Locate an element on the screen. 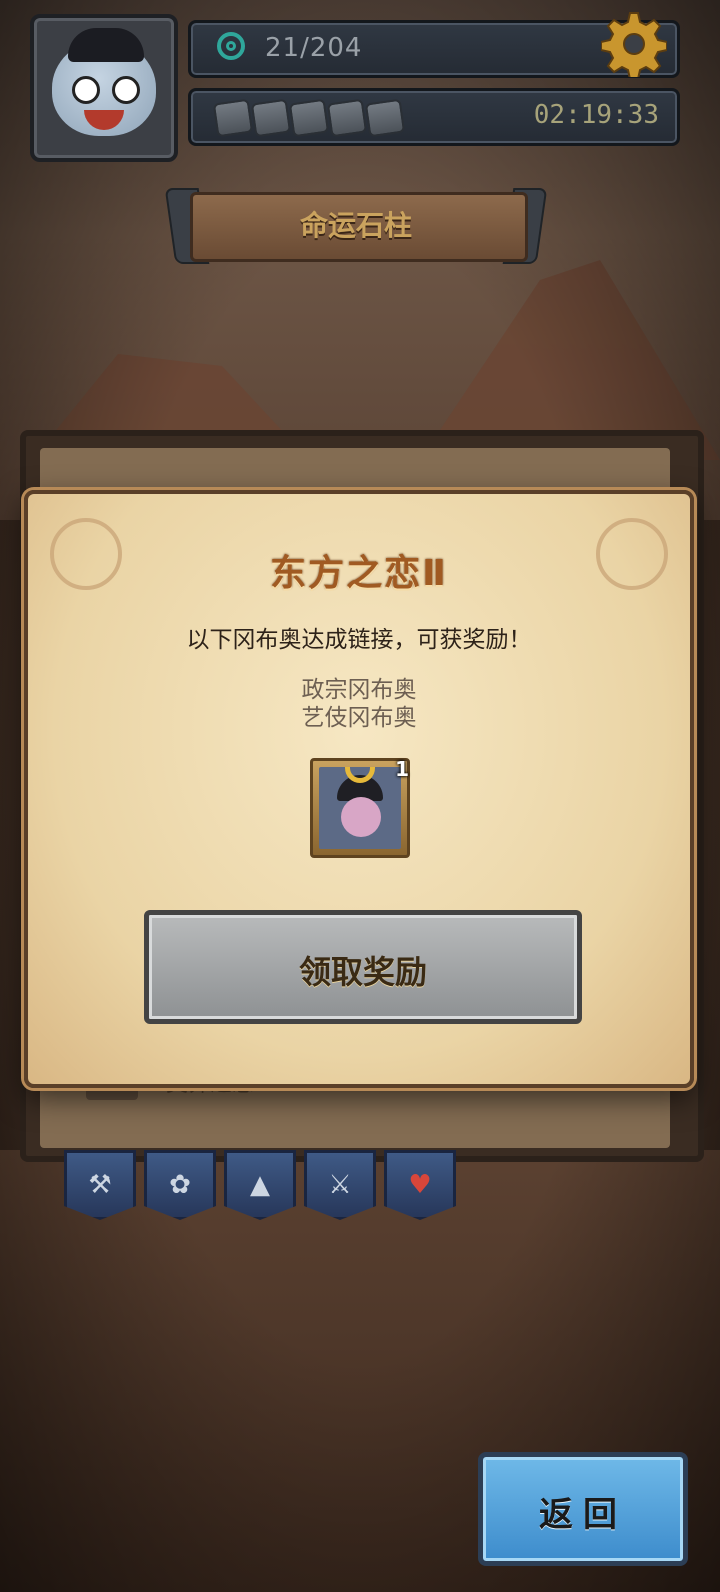  claim-reward-label: 领取奖励 is located at coordinates (362, 972).